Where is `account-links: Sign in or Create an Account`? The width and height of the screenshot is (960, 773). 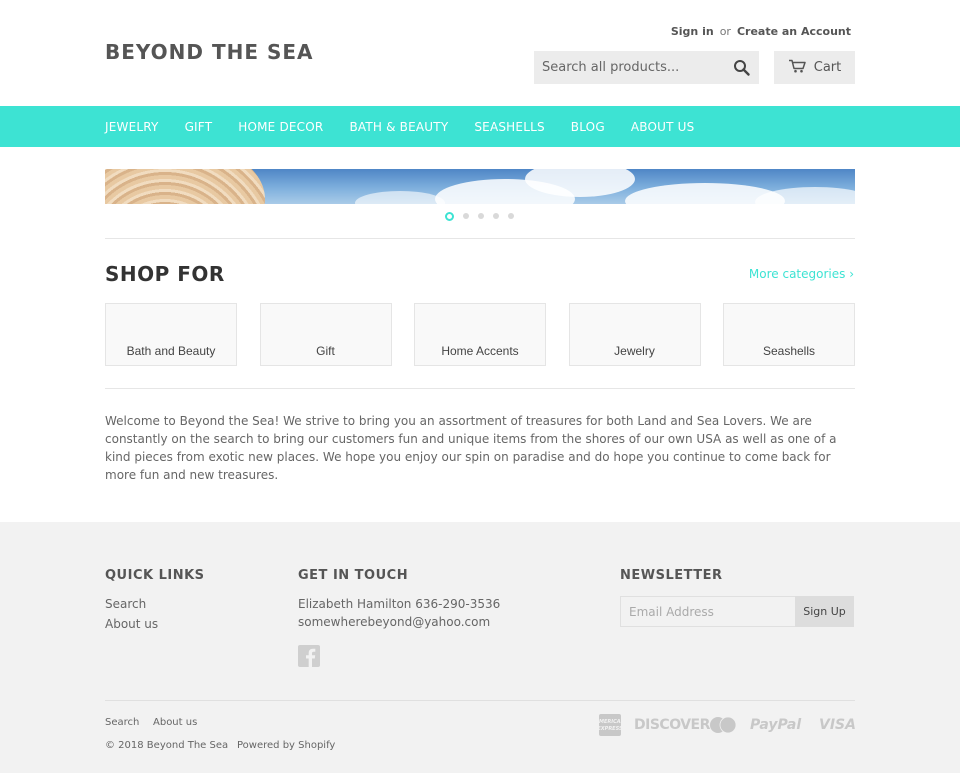
account-links: Sign in or Create an Account is located at coordinates (761, 31).